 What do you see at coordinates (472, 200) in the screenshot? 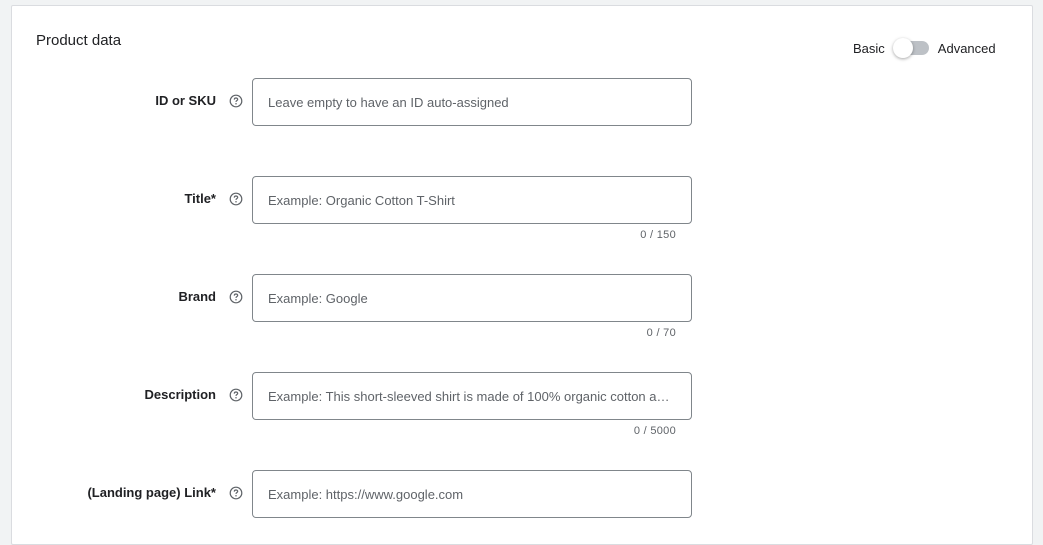
I see `title-input` at bounding box center [472, 200].